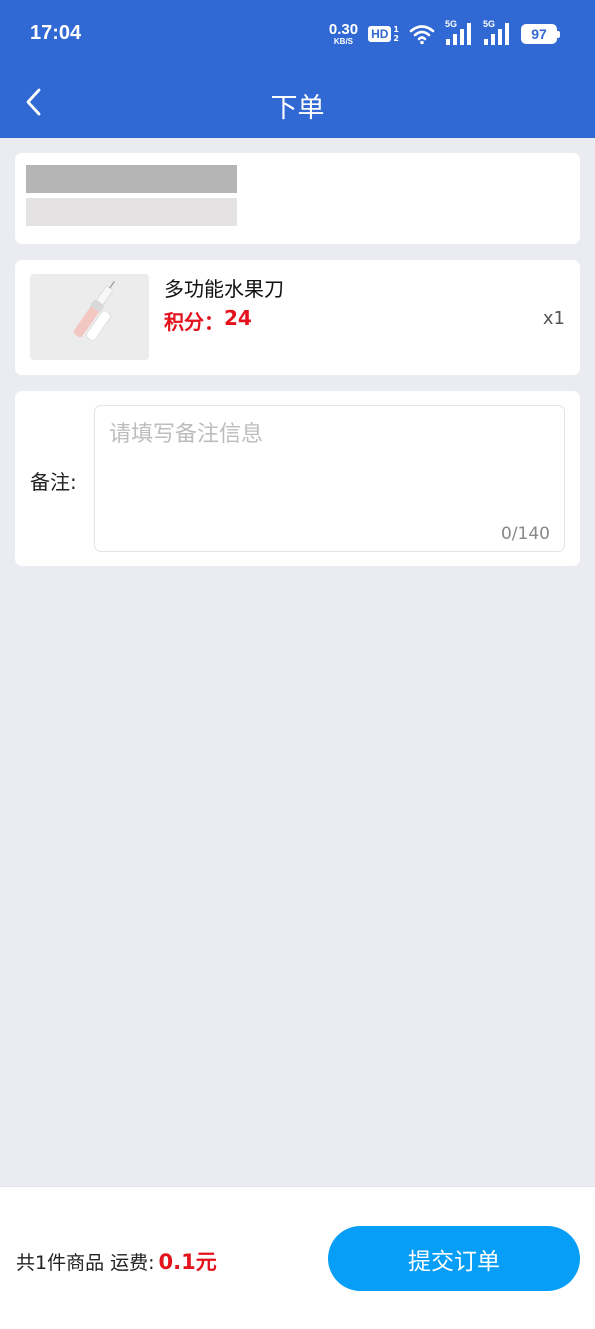 Image resolution: width=595 pixels, height=1329 pixels. I want to click on points-value: 24, so click(238, 318).